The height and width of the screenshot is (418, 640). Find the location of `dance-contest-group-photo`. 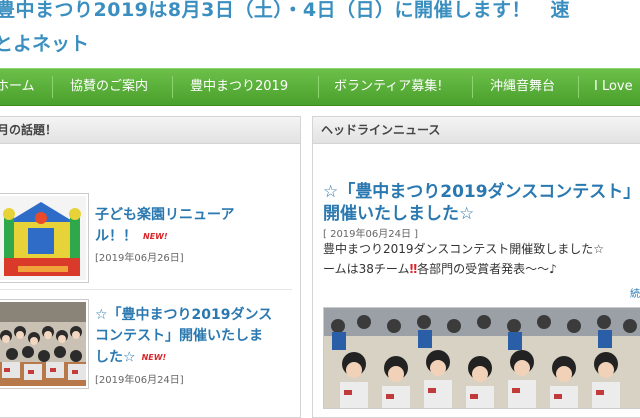

dance-contest-group-photo is located at coordinates (43, 344).